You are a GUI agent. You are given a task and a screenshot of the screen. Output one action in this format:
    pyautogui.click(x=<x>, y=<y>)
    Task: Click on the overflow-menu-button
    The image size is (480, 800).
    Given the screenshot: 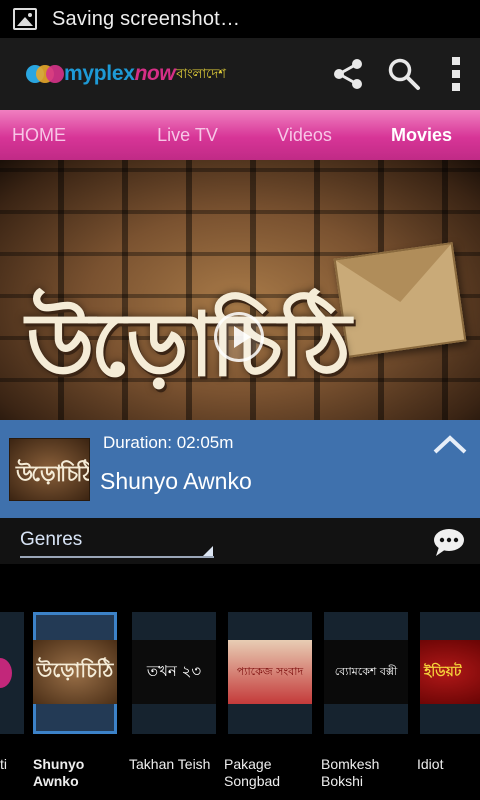 What is the action you would take?
    pyautogui.click(x=456, y=74)
    